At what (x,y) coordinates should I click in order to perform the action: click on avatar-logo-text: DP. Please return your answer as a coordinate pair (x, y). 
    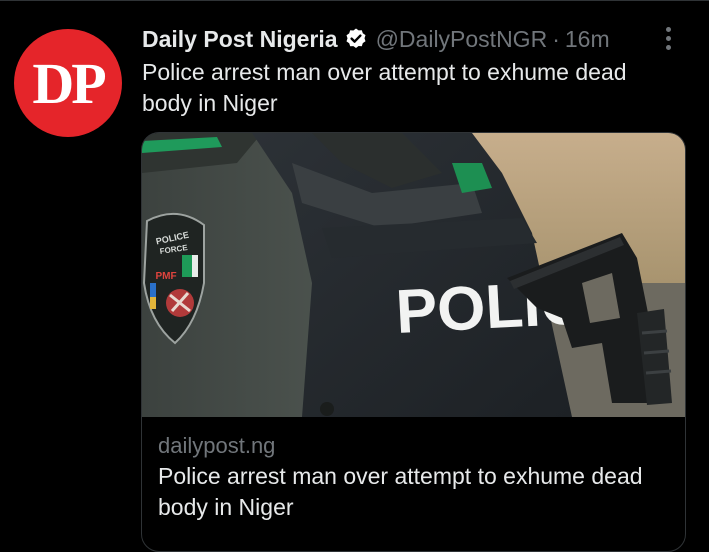
    Looking at the image, I should click on (69, 83).